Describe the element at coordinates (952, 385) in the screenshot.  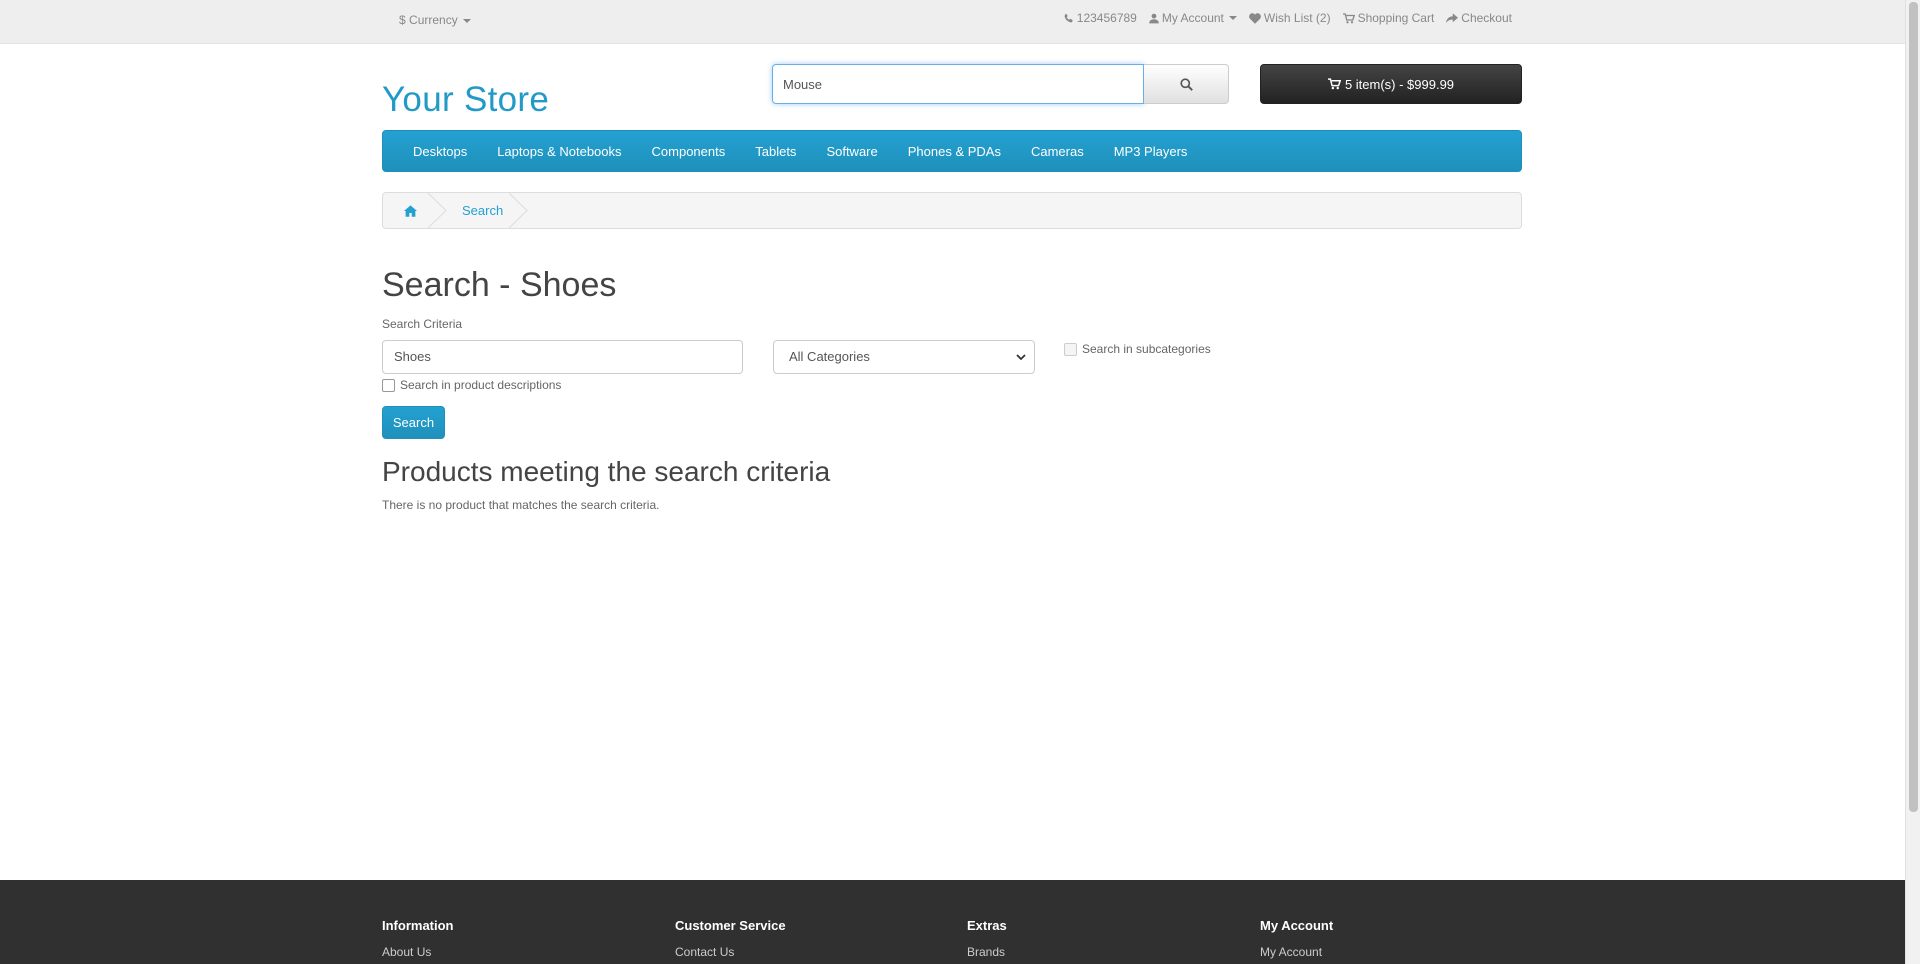
I see `descriptions-option: Search in product descriptions` at that location.